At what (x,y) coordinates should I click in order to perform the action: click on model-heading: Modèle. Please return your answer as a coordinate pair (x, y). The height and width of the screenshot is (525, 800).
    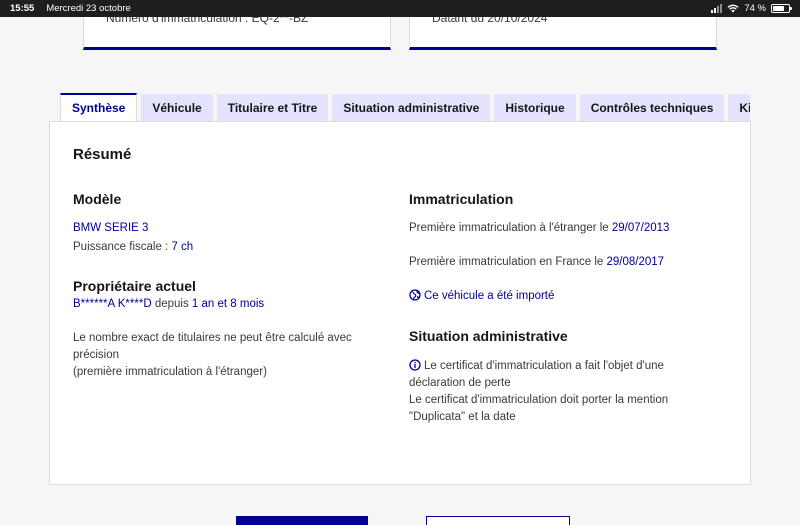
    Looking at the image, I should click on (97, 199).